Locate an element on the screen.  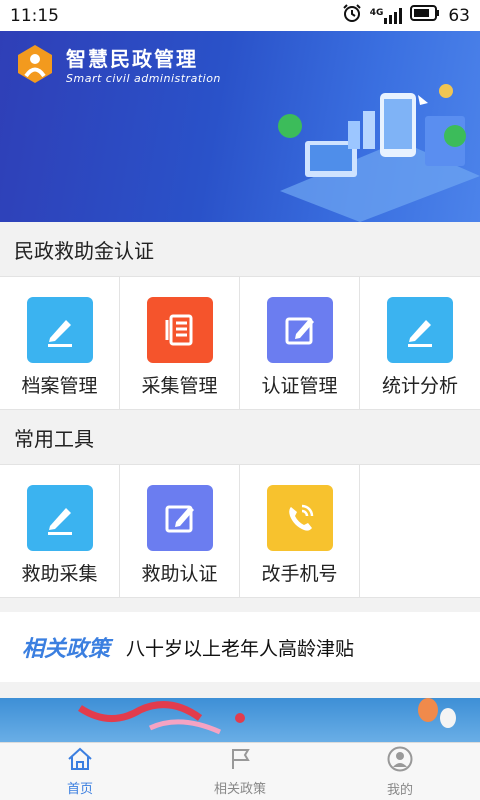
grid-item-label: 统计分析 is located at coordinates (419, 386).